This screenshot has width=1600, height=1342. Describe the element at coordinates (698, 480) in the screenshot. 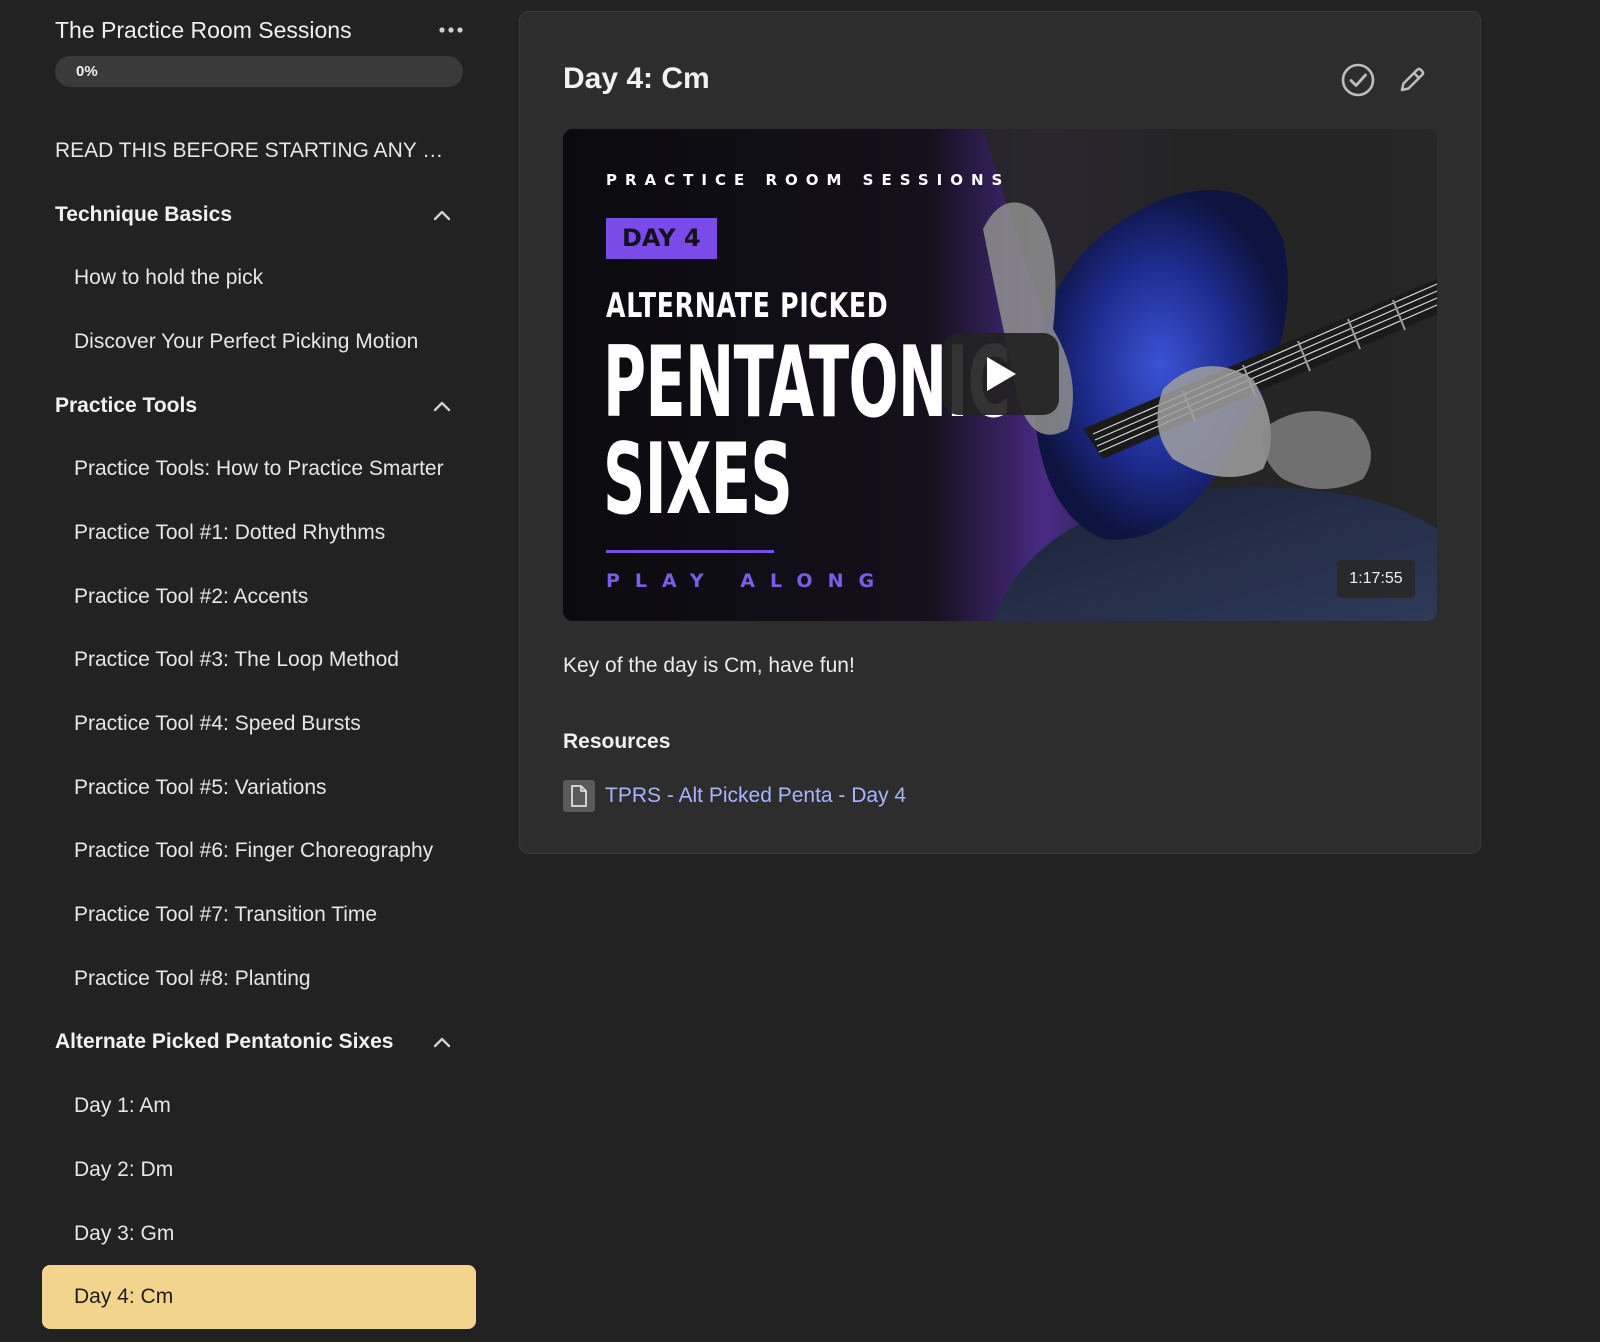

I see `thumbnail-title-line2: SIXES` at that location.